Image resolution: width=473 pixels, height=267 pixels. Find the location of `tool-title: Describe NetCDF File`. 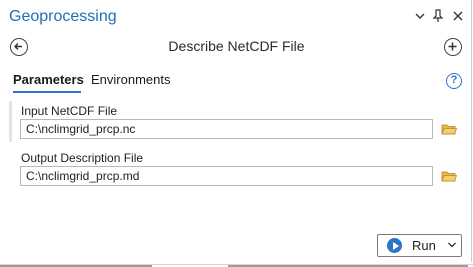

tool-title: Describe NetCDF File is located at coordinates (236, 46).